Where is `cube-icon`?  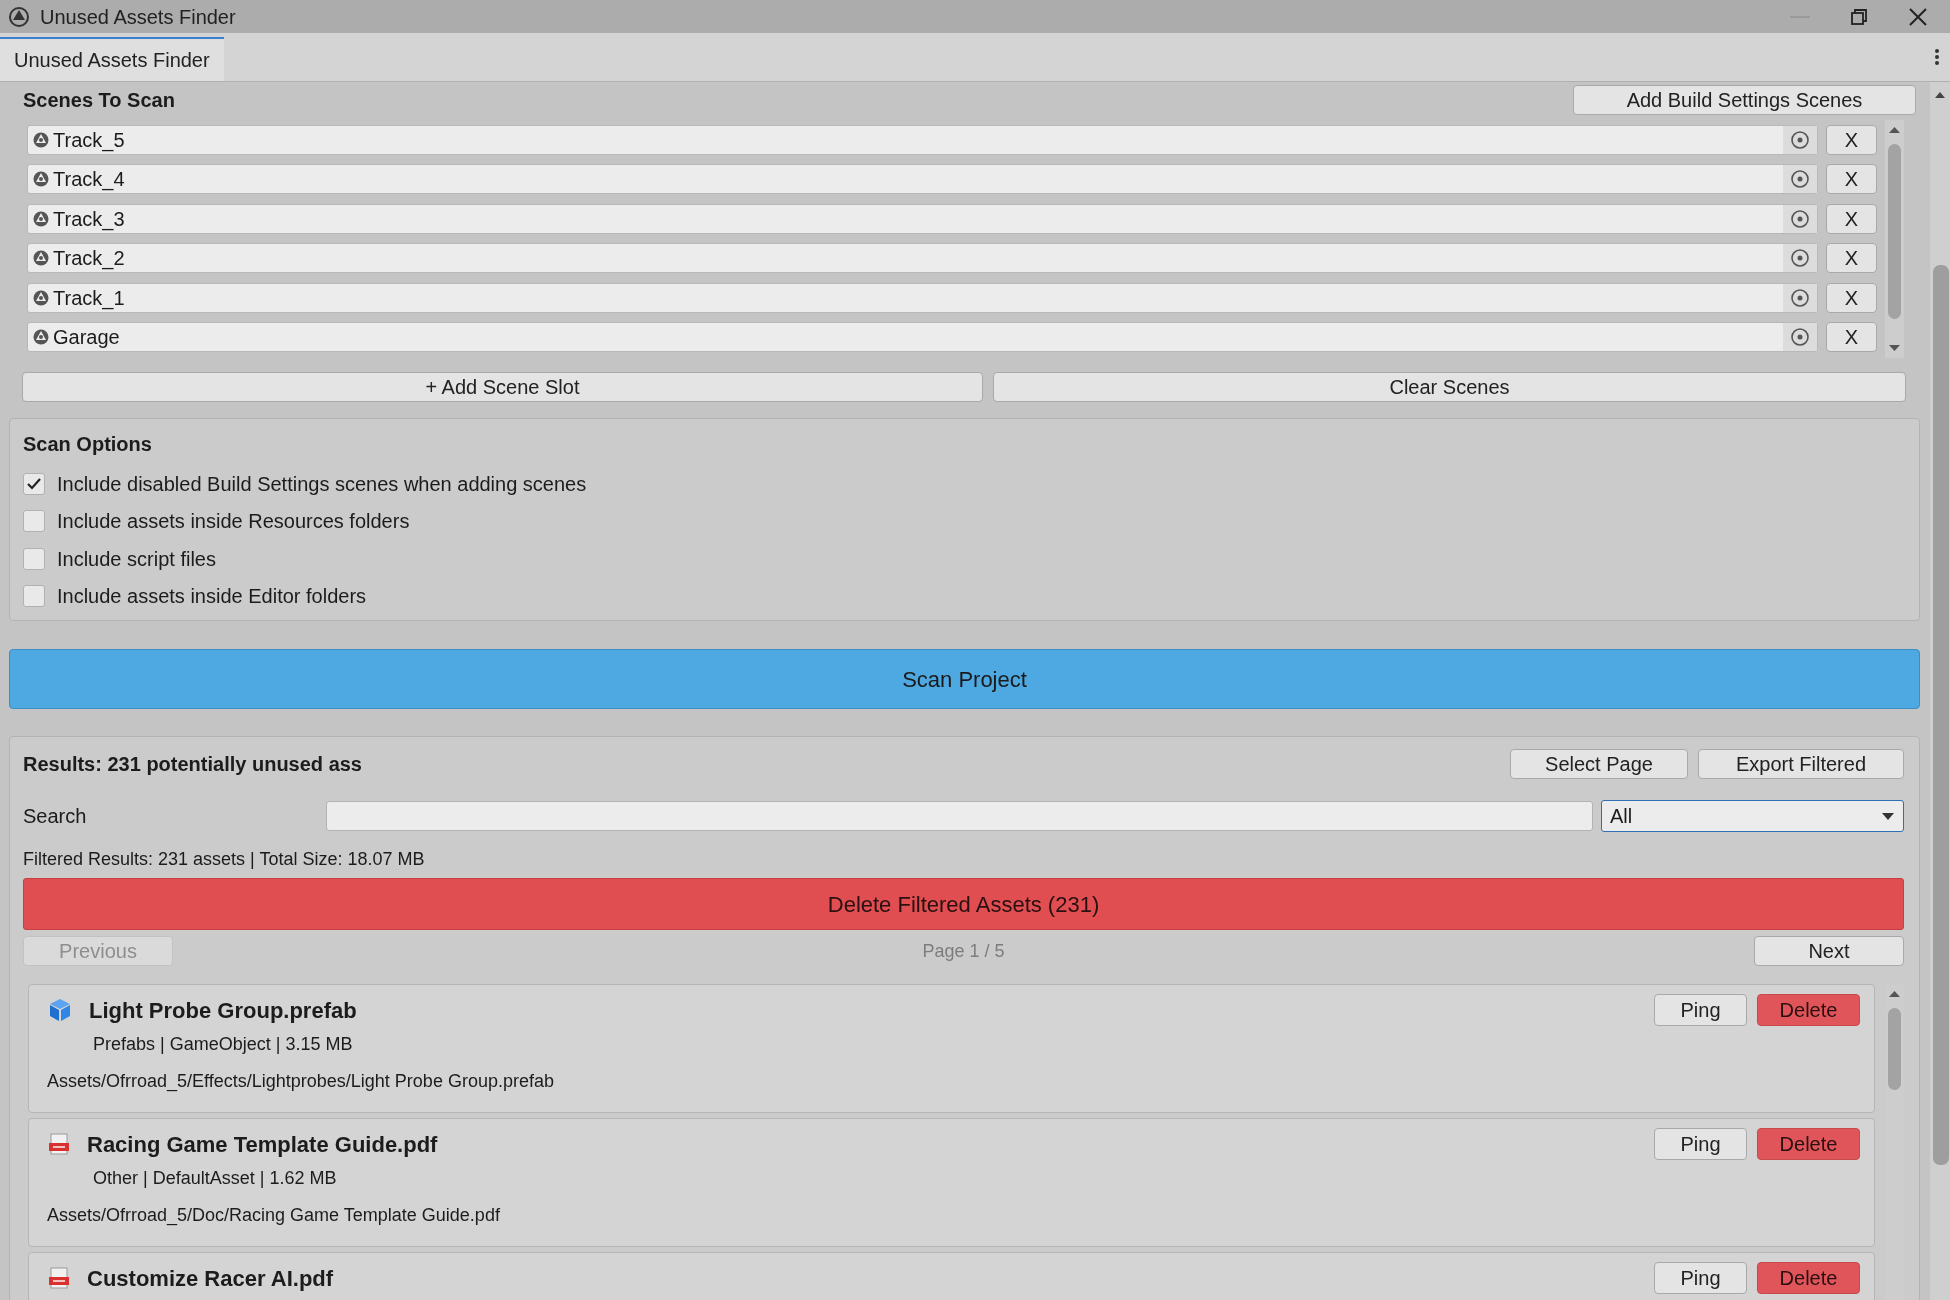
cube-icon is located at coordinates (60, 1010).